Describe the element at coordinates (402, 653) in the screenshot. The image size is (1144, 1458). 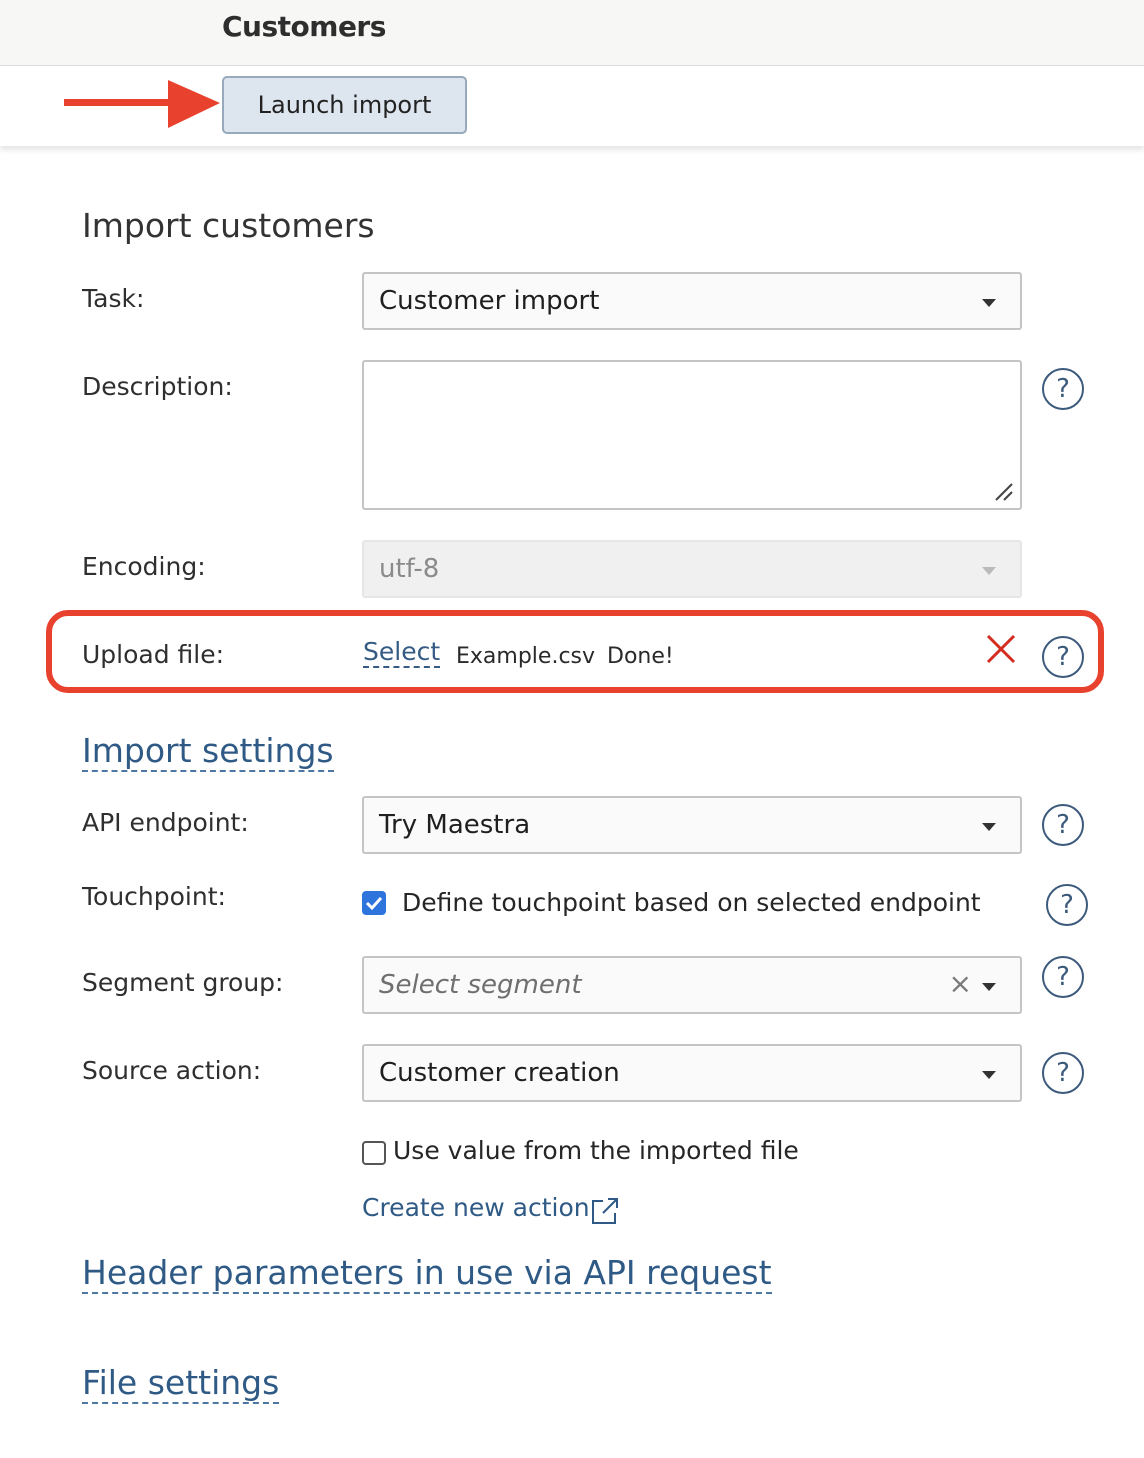
I see `upload-select-link: Select` at that location.